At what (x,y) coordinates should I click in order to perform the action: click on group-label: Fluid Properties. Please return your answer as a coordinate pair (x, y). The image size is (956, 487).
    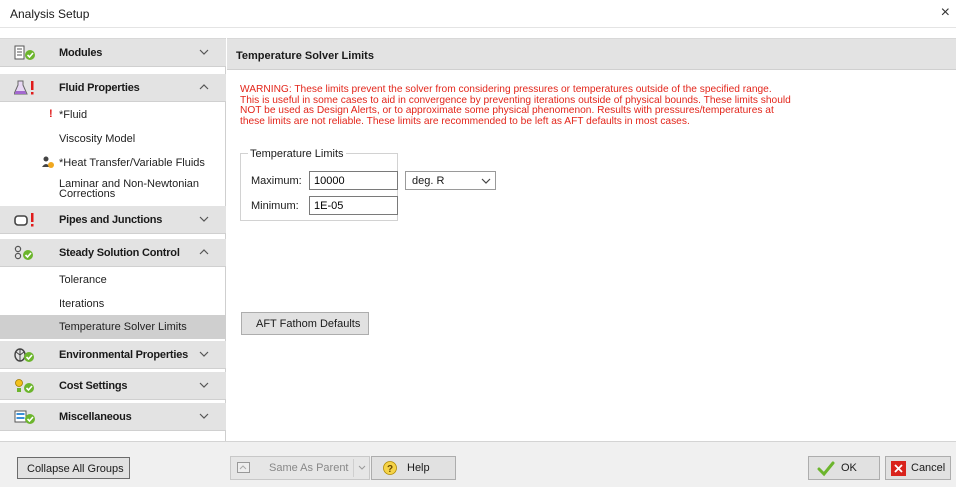
    Looking at the image, I should click on (99, 88).